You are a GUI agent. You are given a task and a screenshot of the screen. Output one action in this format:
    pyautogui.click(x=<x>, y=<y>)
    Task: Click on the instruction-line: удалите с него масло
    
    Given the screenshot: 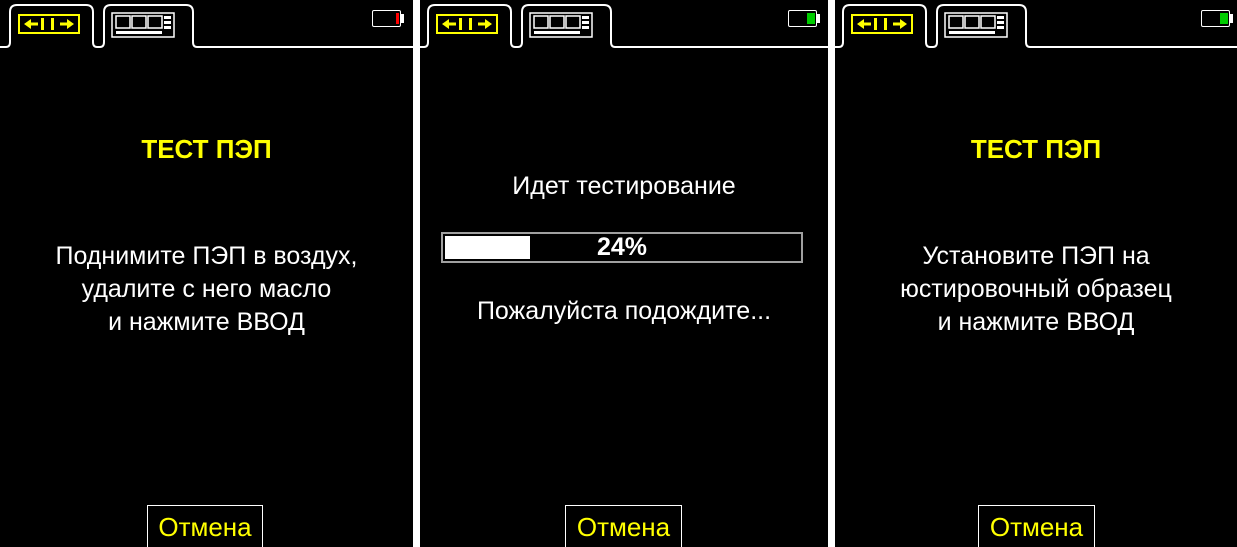 What is the action you would take?
    pyautogui.click(x=206, y=289)
    